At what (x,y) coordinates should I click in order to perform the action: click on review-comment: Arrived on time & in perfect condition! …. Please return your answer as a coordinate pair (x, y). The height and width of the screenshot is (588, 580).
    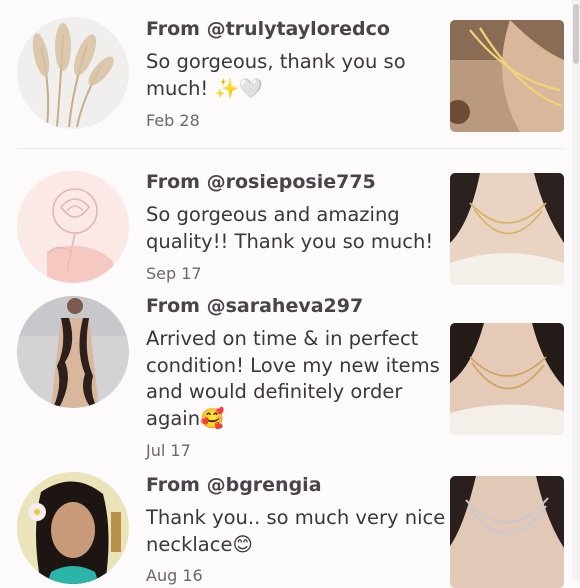
    Looking at the image, I should click on (293, 378).